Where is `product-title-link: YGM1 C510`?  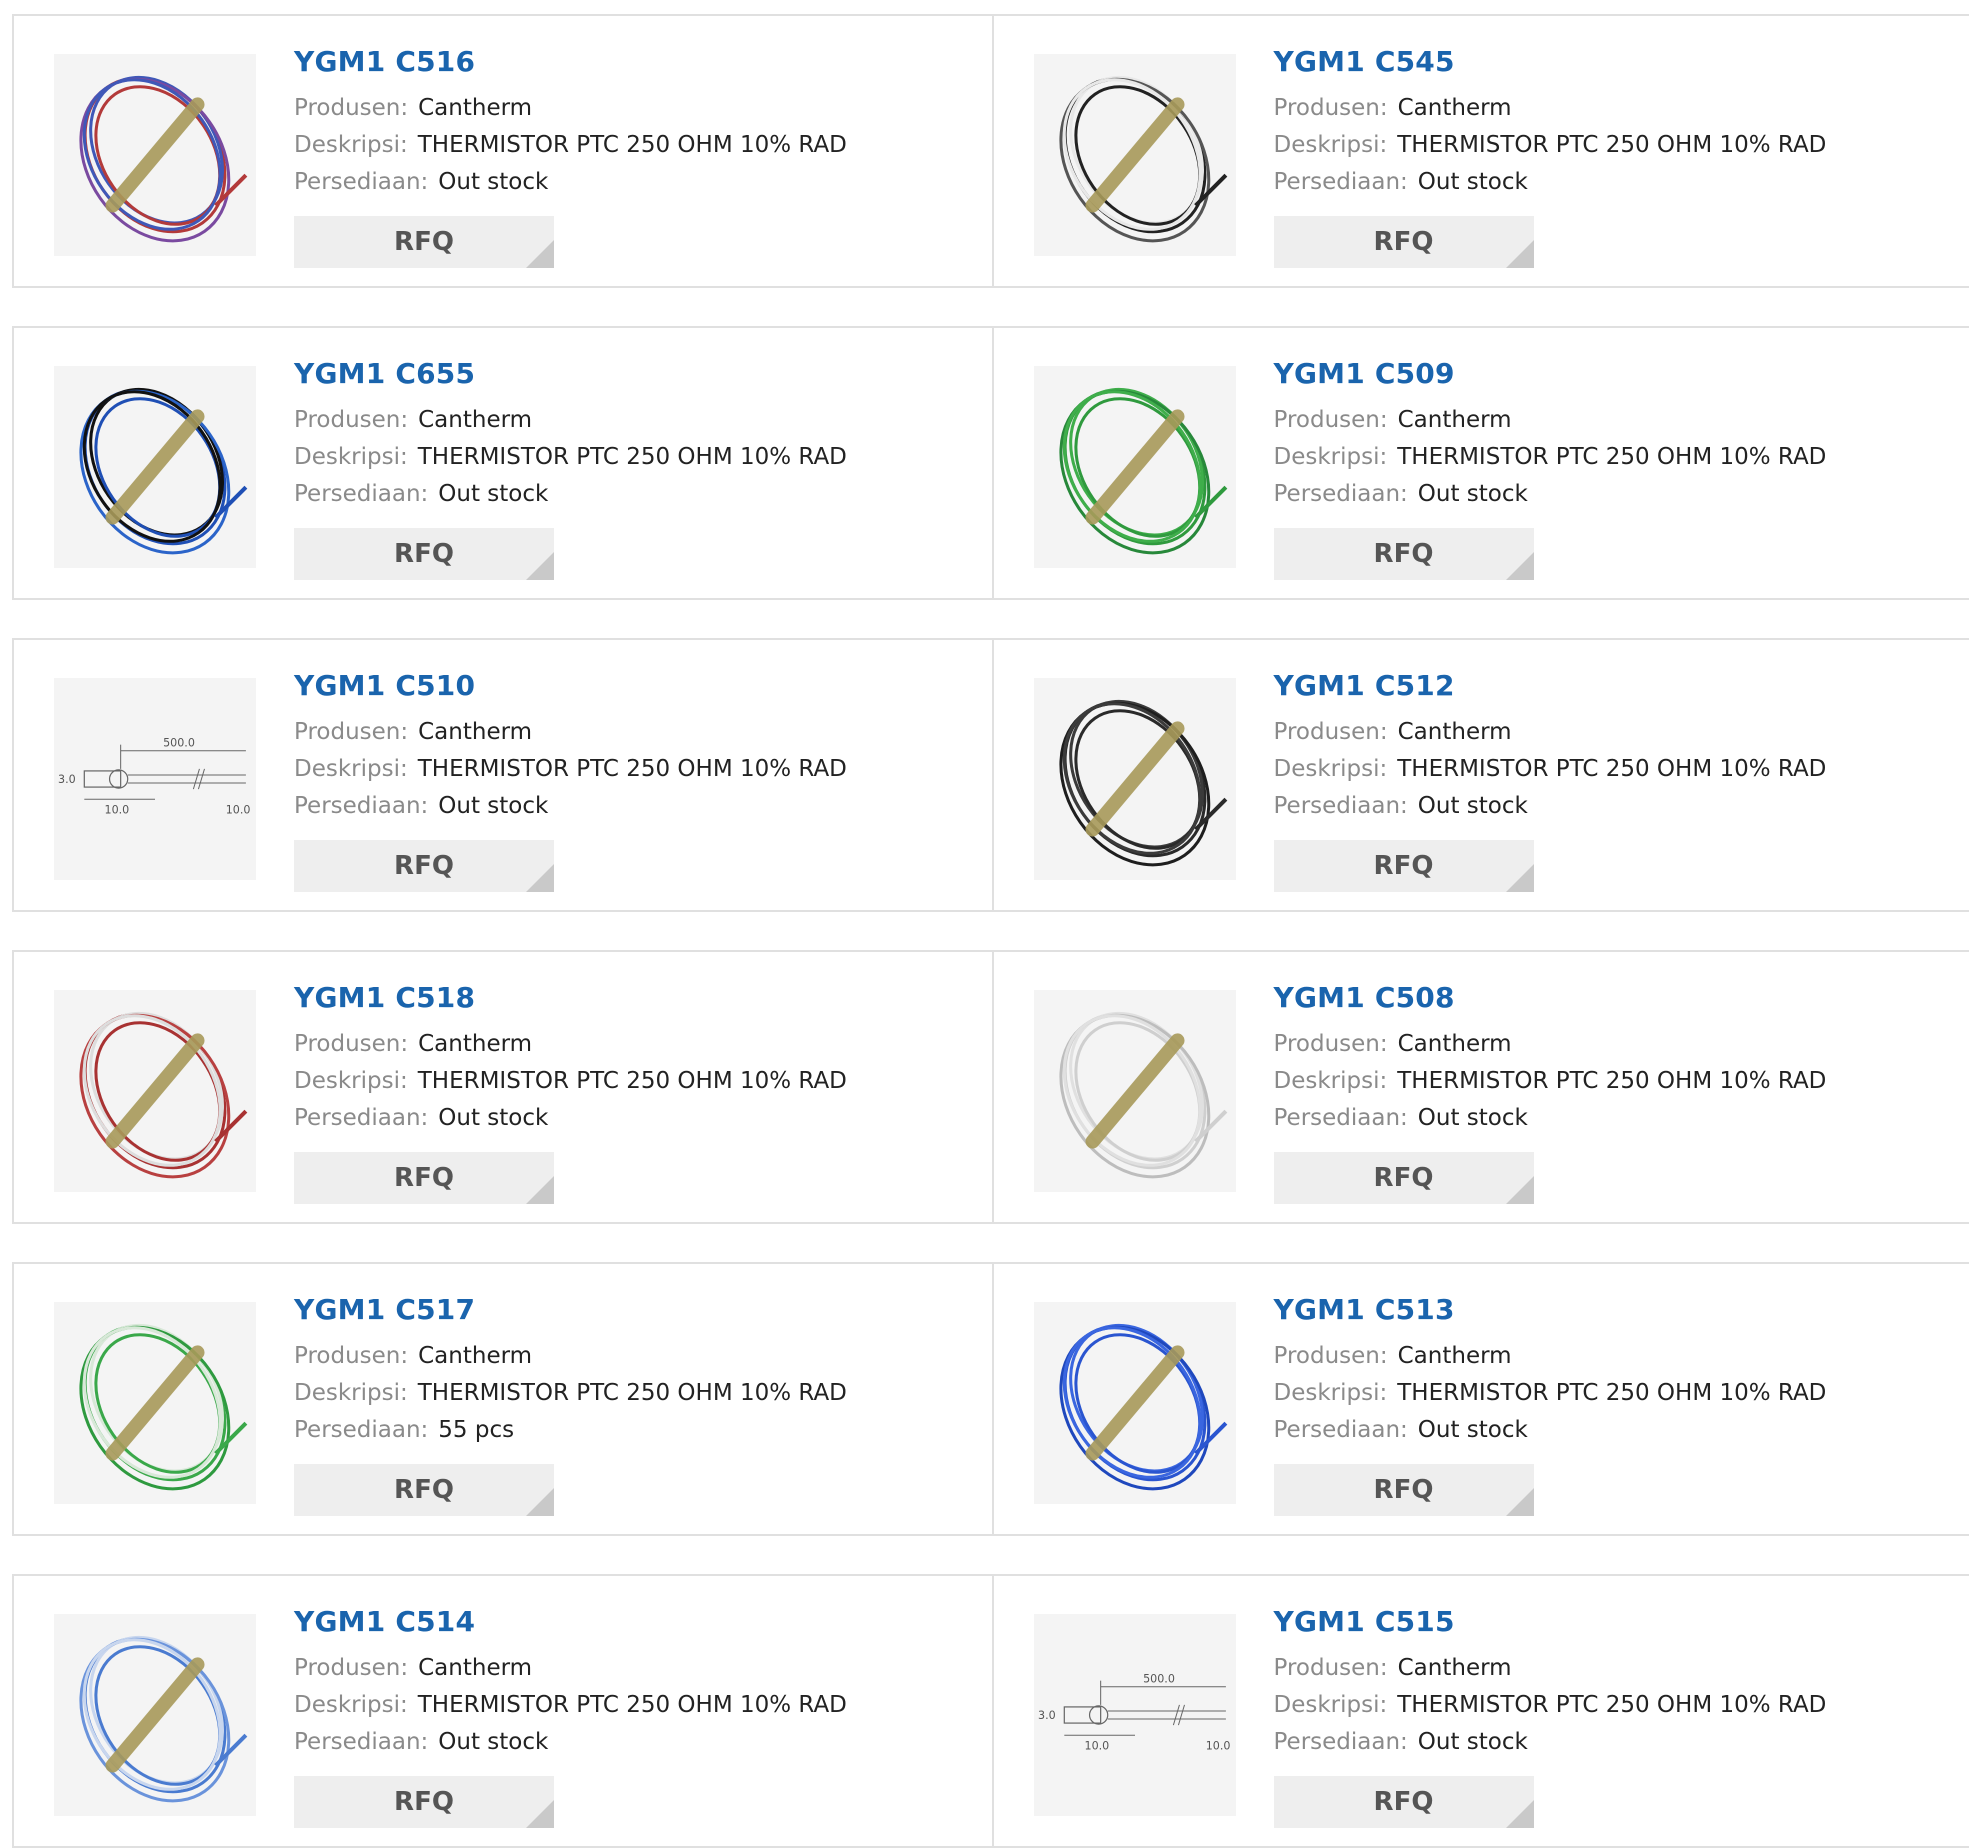
product-title-link: YGM1 C510 is located at coordinates (638, 686).